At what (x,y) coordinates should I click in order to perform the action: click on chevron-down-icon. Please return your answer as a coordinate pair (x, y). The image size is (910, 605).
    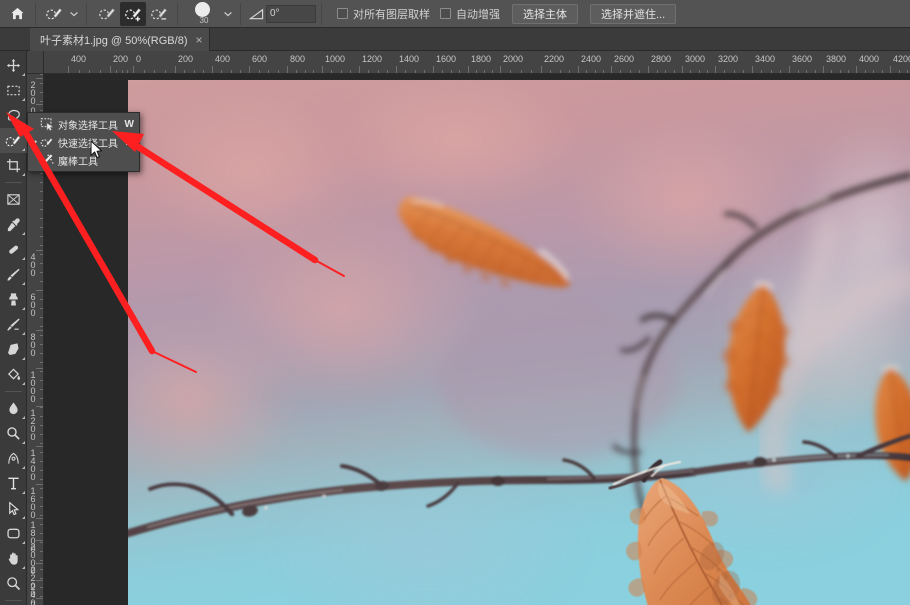
    Looking at the image, I should click on (74, 14).